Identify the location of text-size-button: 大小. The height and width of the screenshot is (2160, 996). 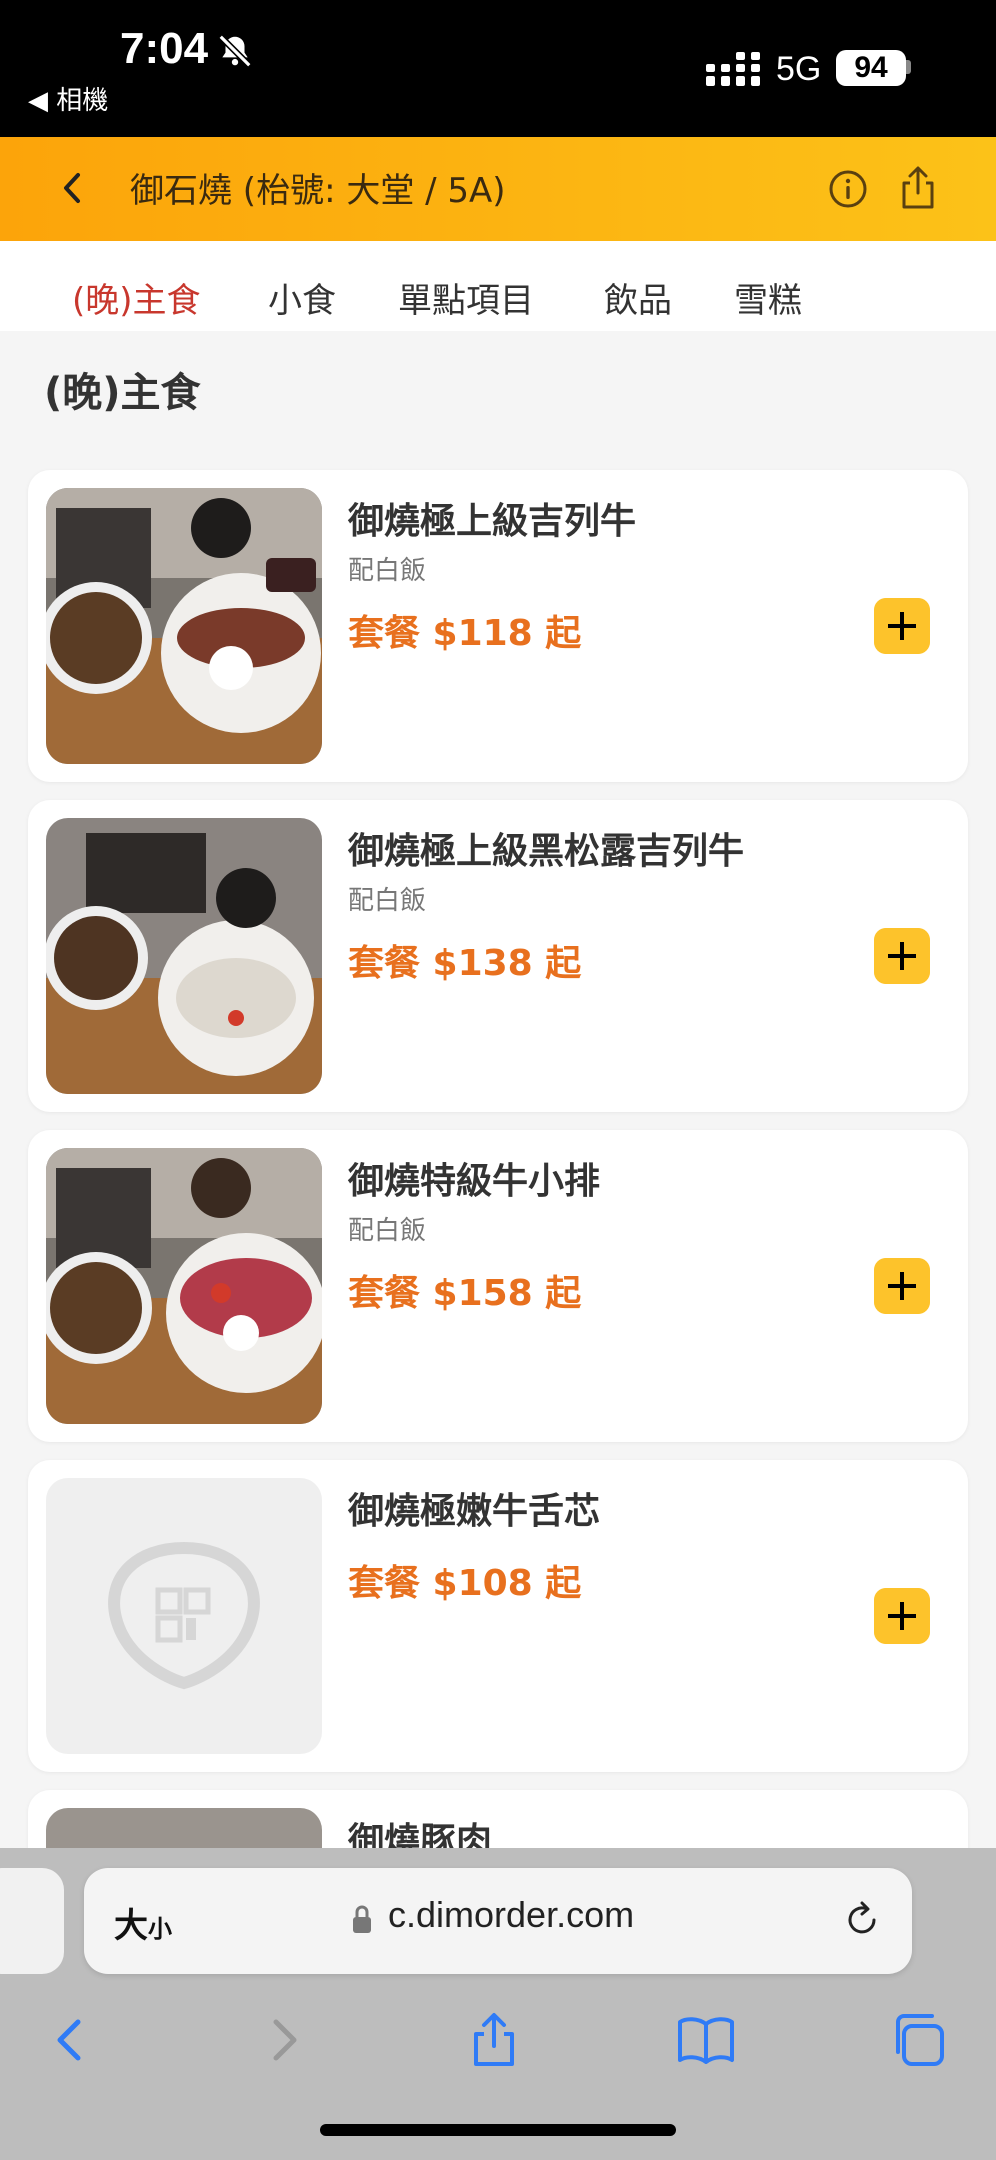
(143, 1922).